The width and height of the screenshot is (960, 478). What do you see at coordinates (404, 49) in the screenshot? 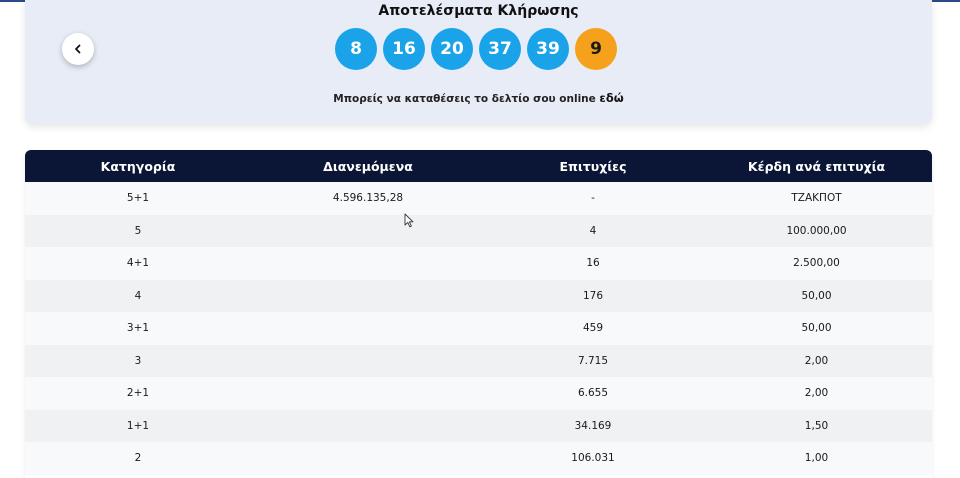
I see `number-ball: 16` at bounding box center [404, 49].